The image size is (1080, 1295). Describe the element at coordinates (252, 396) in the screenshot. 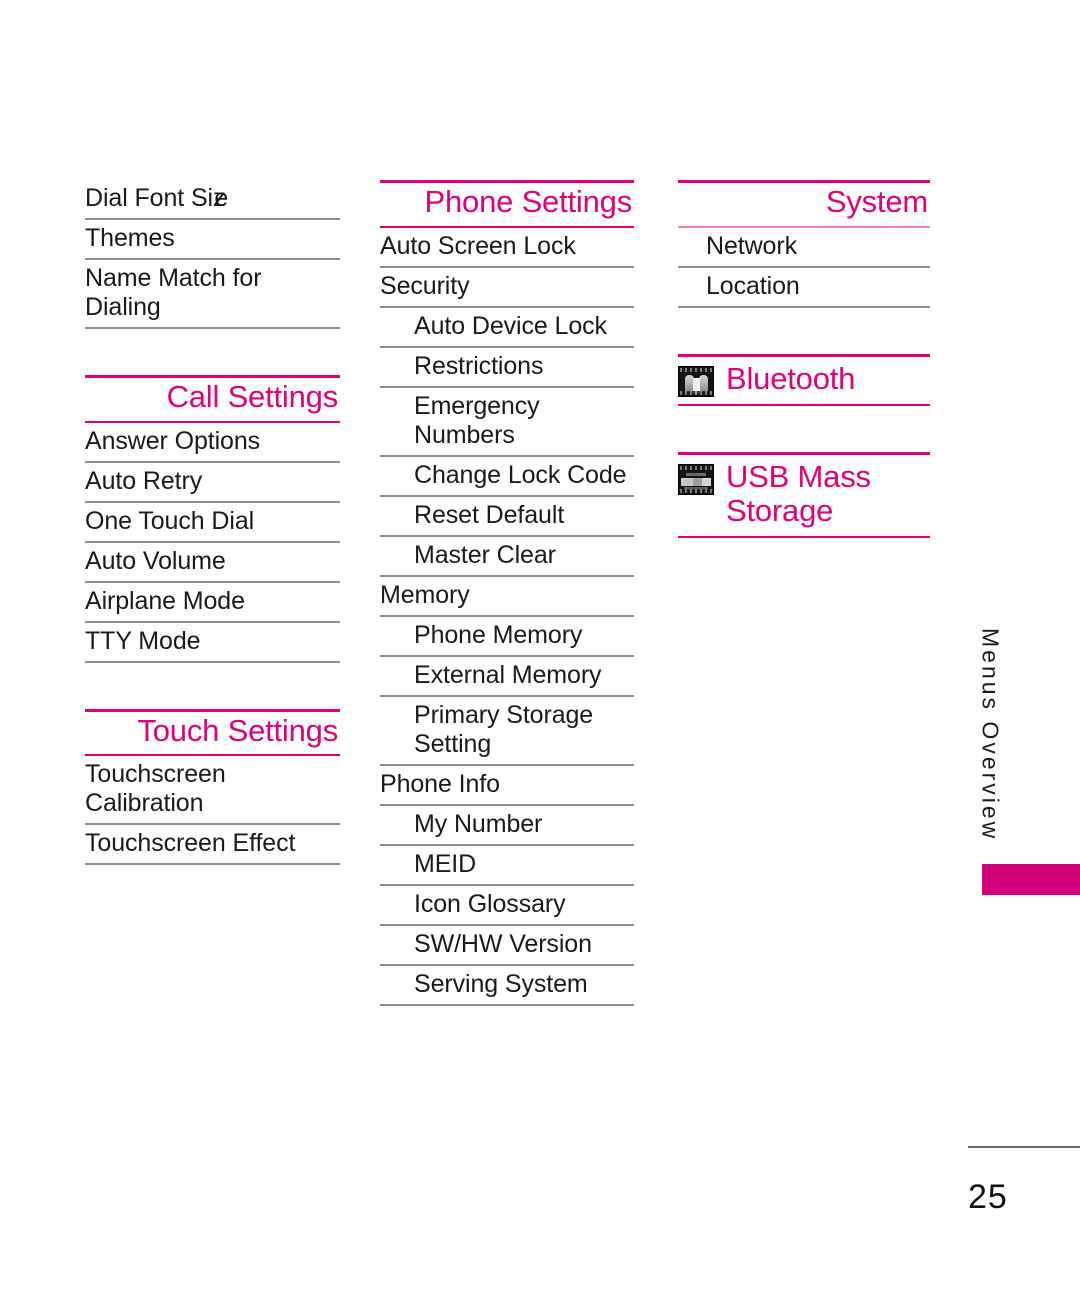

I see `section-title: Call Settings` at that location.